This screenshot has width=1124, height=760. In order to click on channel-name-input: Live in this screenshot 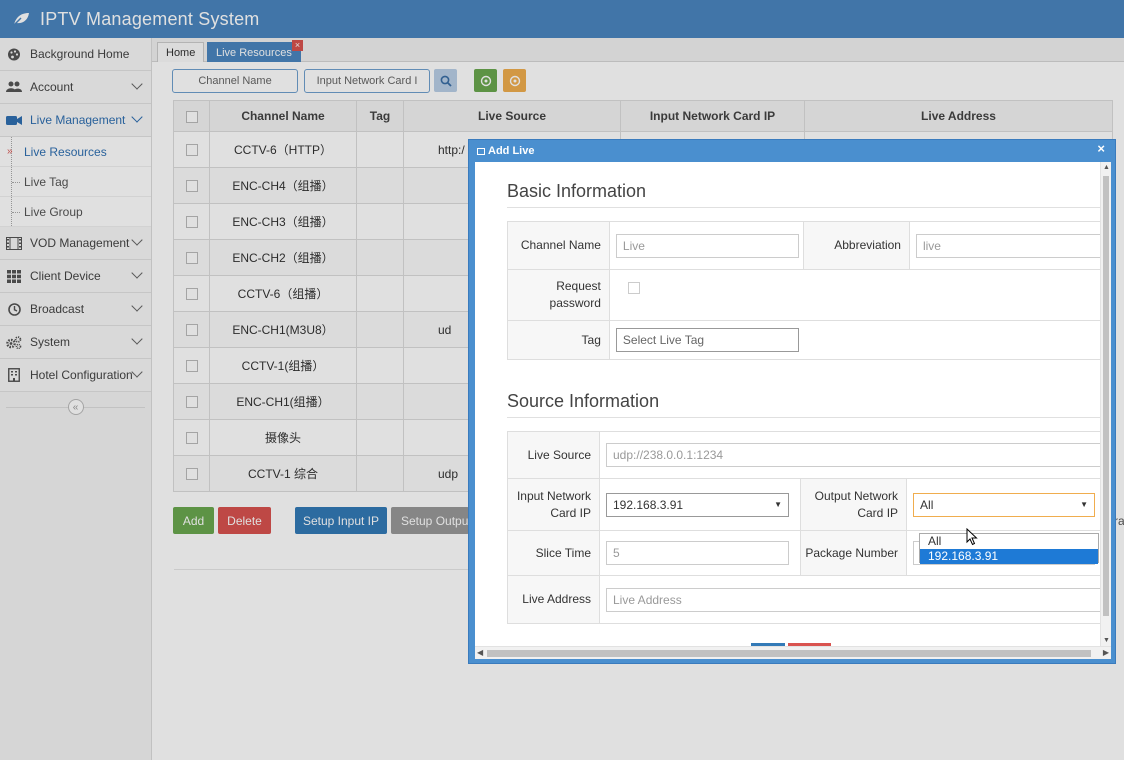, I will do `click(707, 245)`.